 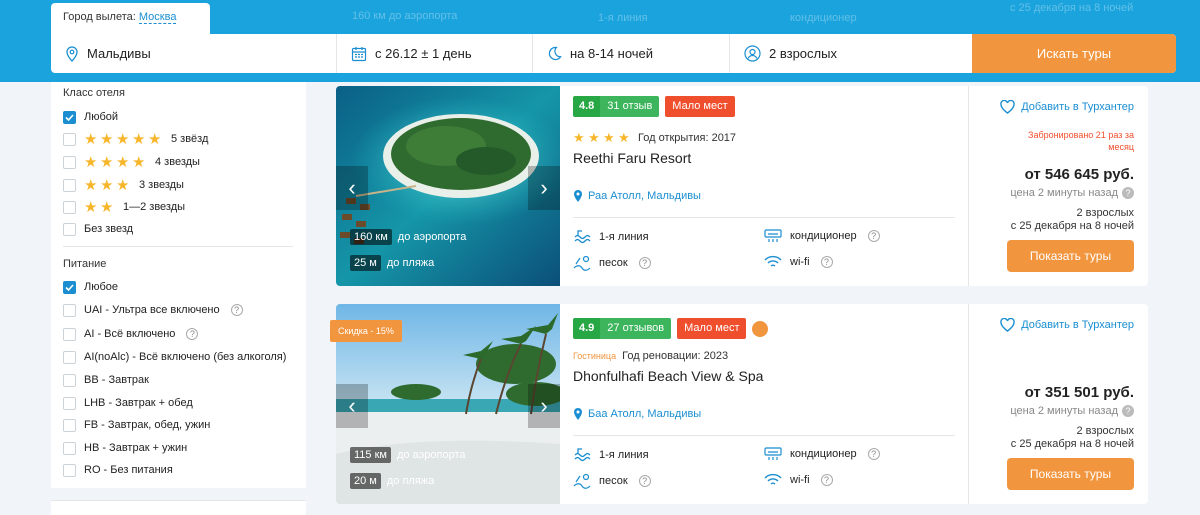 What do you see at coordinates (125, 448) in the screenshot?
I see `meal-option: HB - Завтрак + ужин` at bounding box center [125, 448].